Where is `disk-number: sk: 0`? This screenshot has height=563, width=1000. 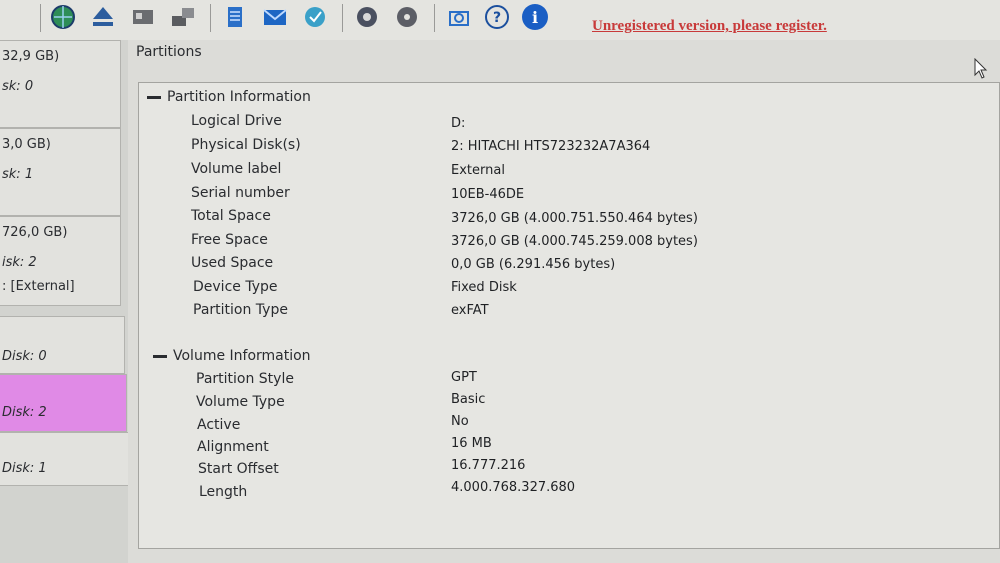 disk-number: sk: 0 is located at coordinates (18, 86).